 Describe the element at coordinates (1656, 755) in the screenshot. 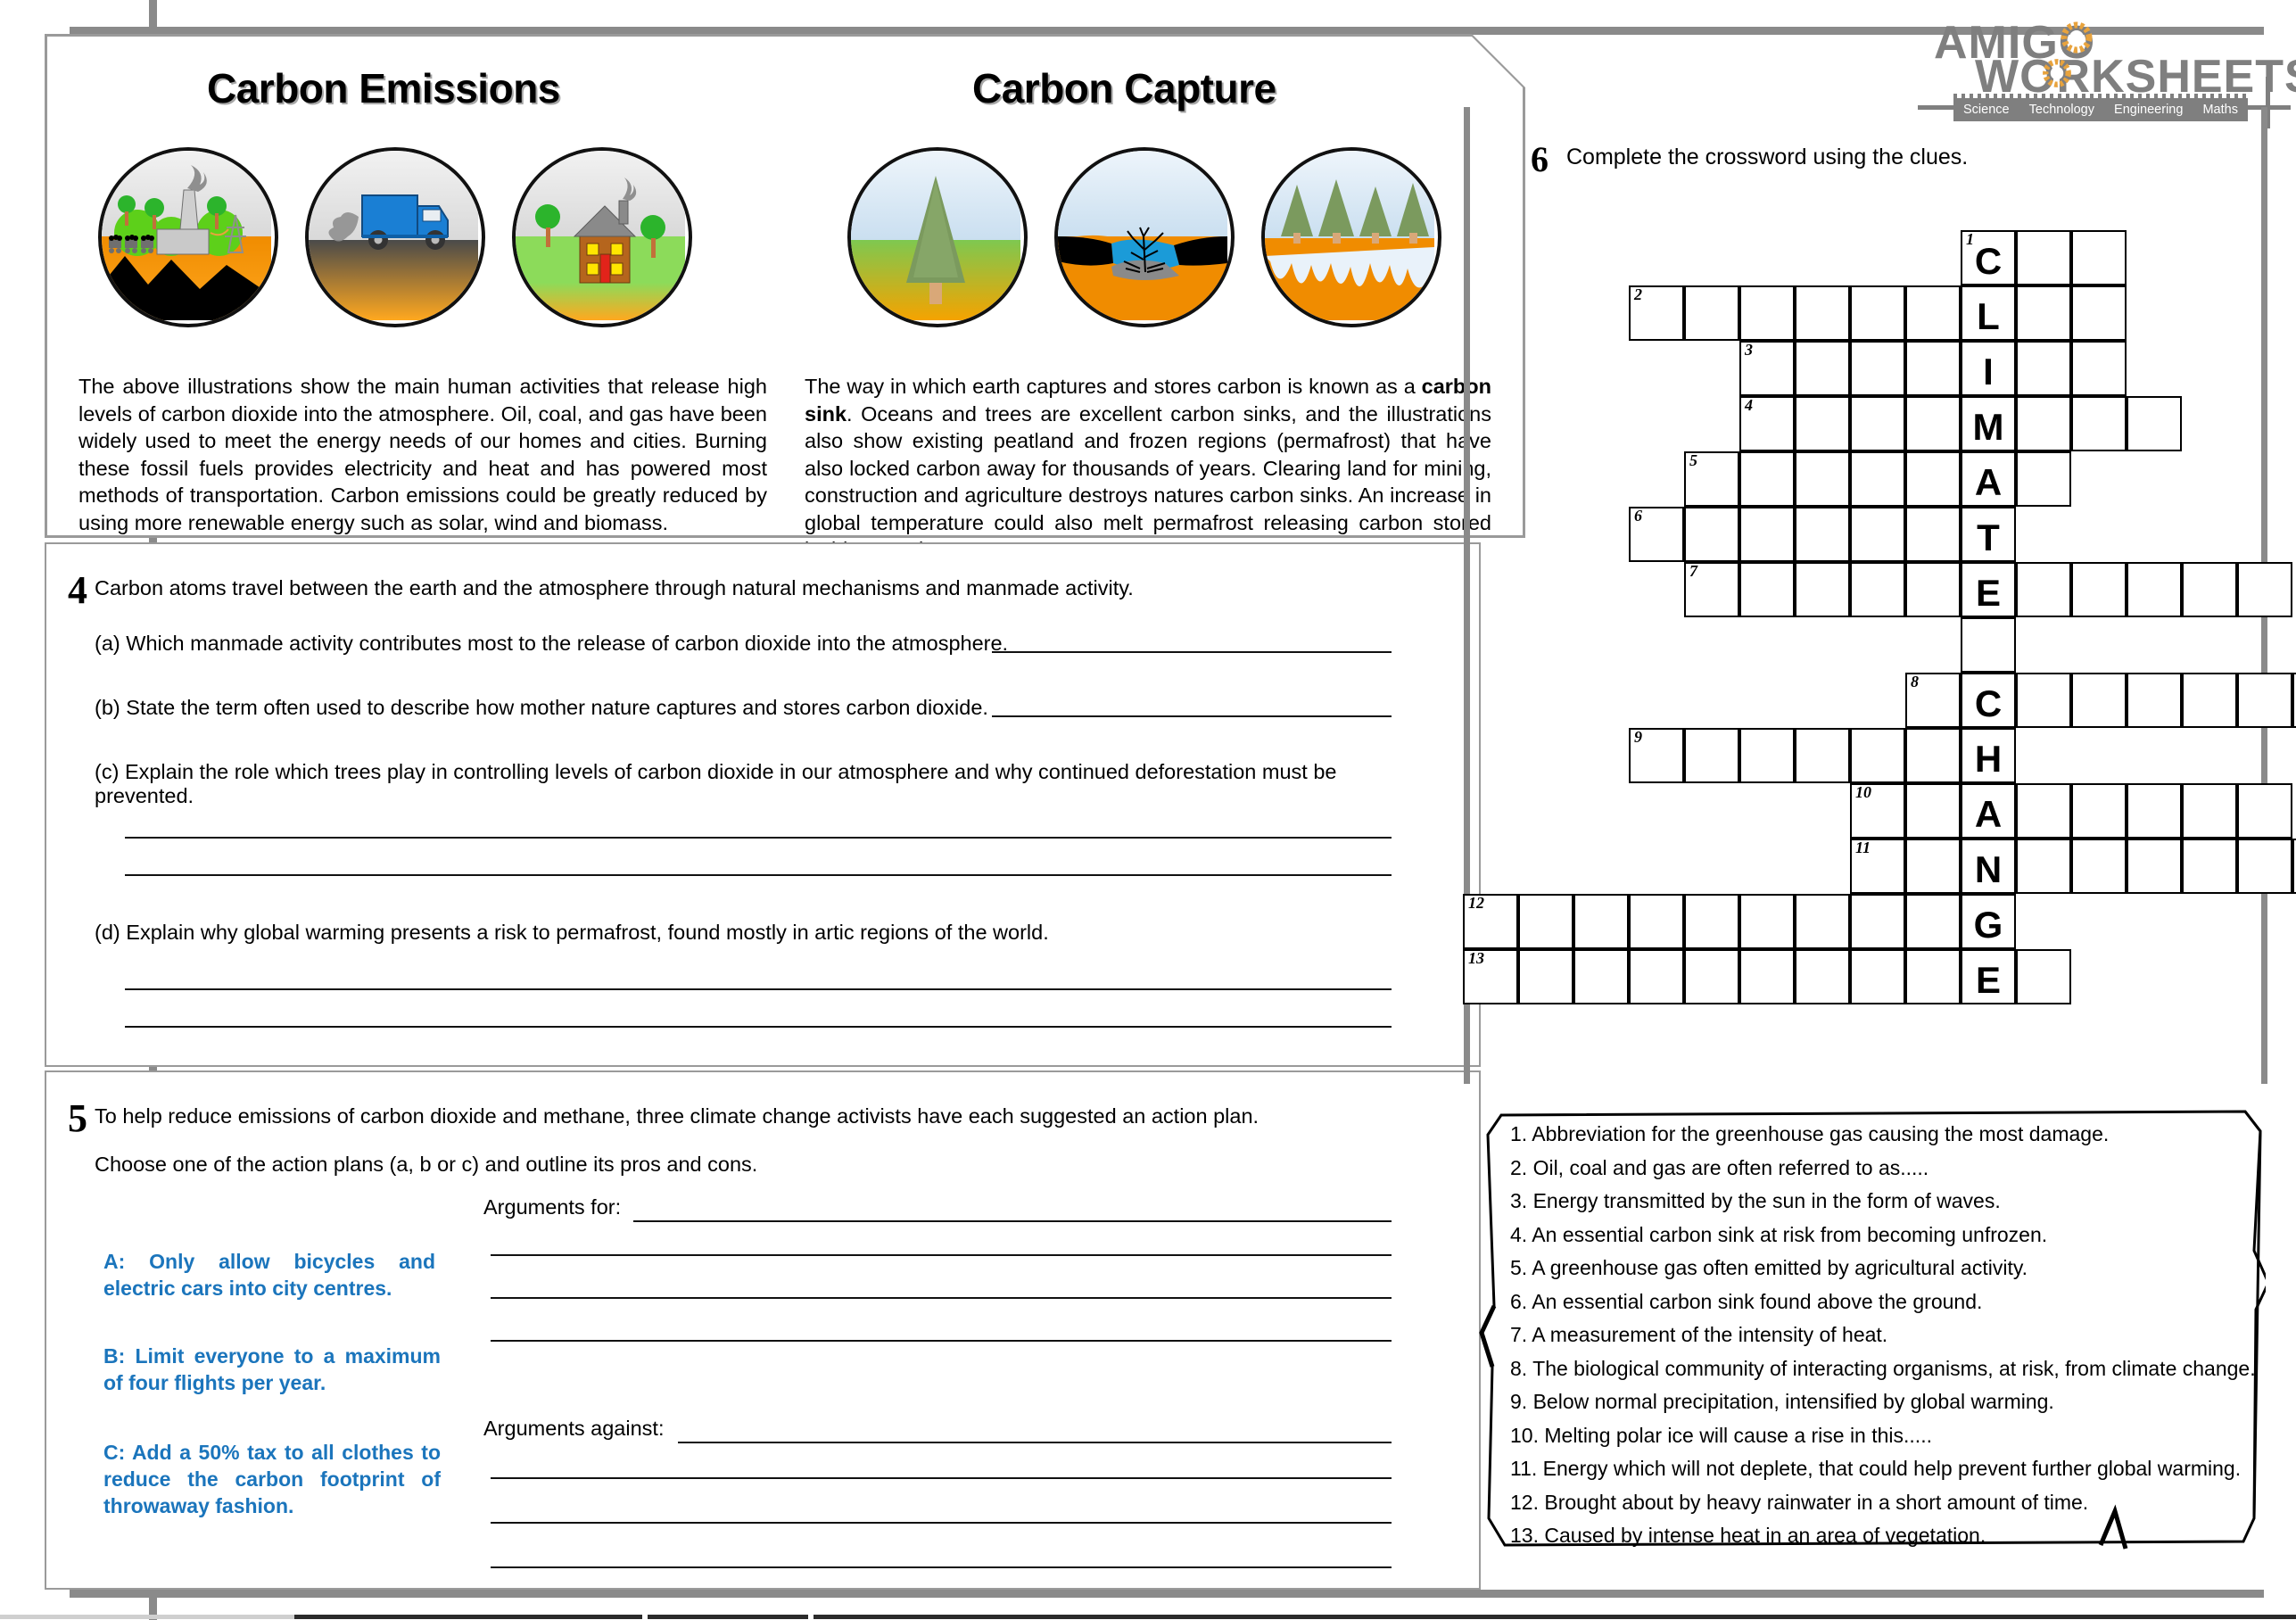

I see `crossword-cell: 9` at that location.